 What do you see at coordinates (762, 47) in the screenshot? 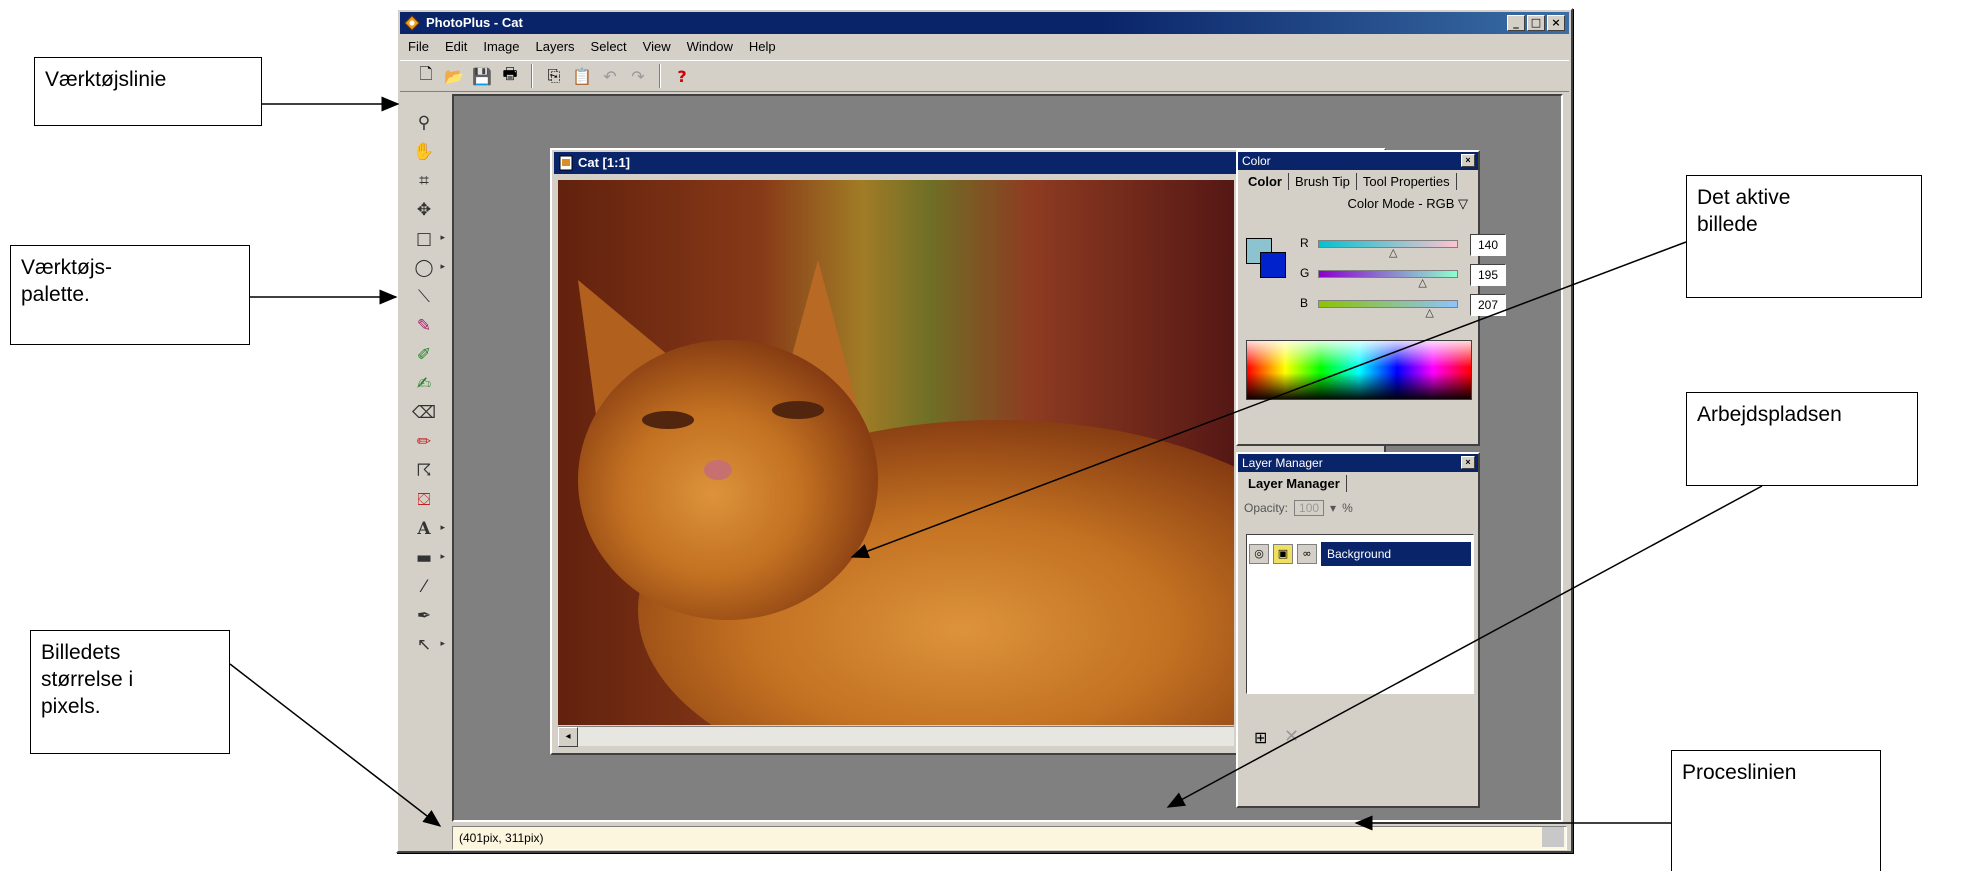
I see `menu-help: Help` at bounding box center [762, 47].